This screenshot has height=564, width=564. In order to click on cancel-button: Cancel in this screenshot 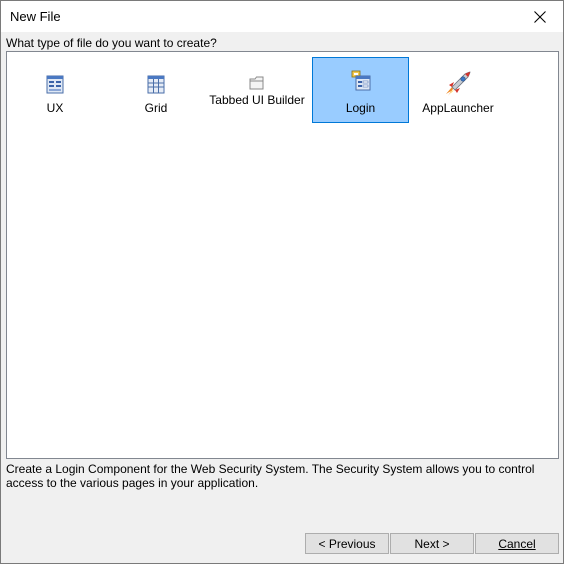, I will do `click(517, 543)`.